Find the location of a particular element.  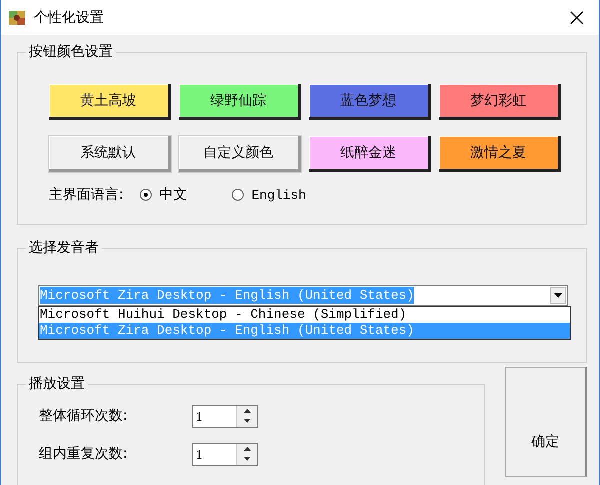

color-theme-button: 纸醉金迷 is located at coordinates (370, 154).